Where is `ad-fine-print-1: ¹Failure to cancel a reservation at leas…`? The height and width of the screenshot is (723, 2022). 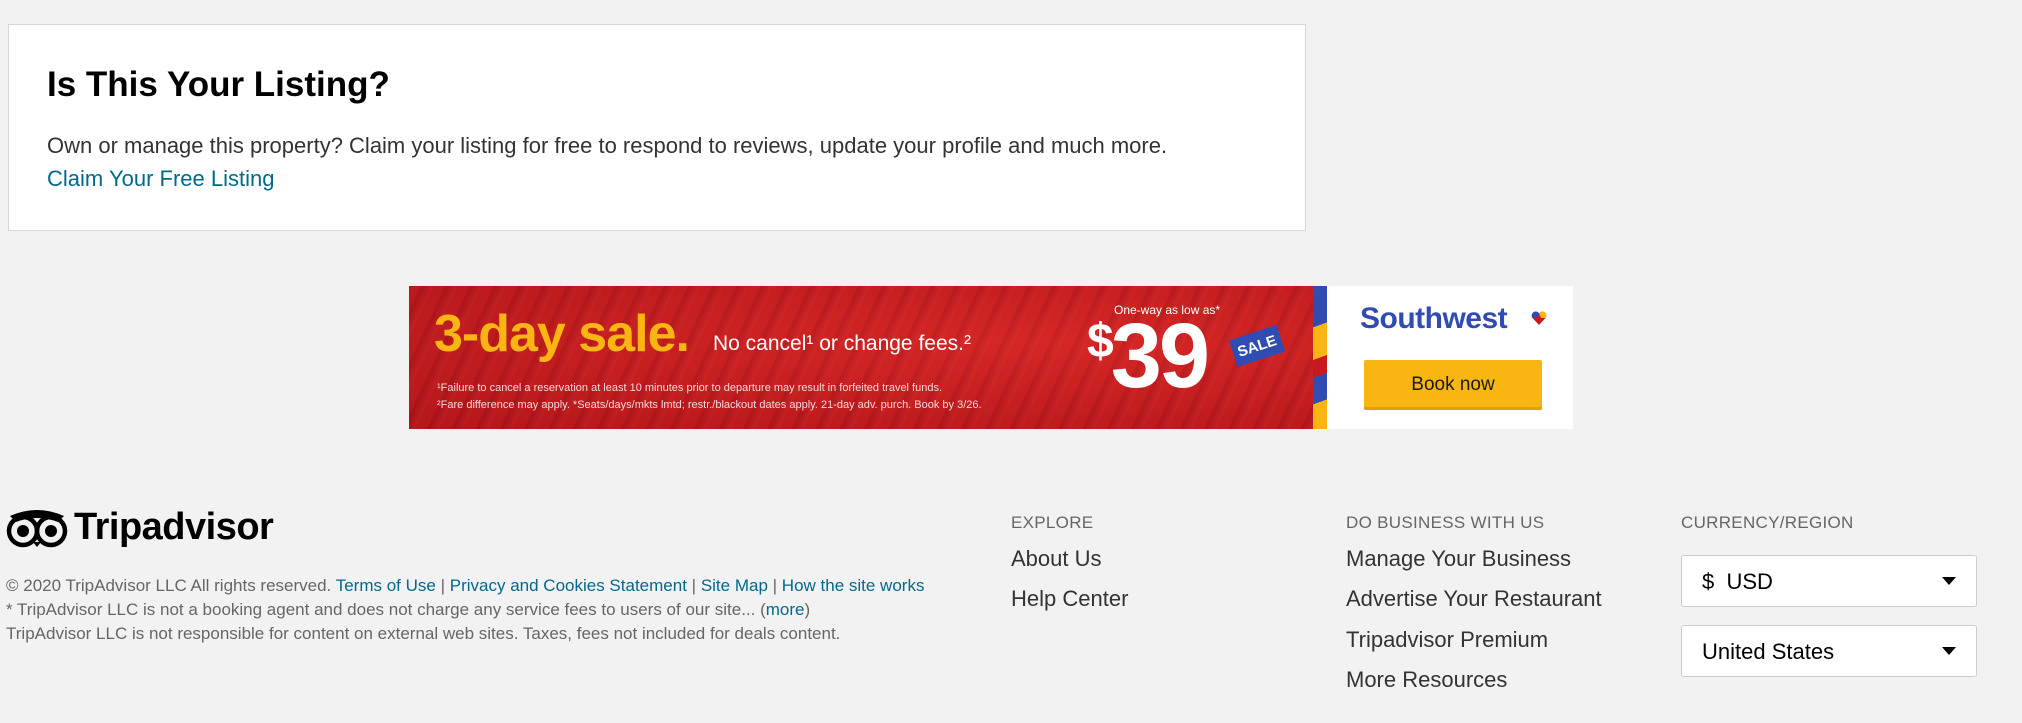
ad-fine-print-1: ¹Failure to cancel a reservation at leas… is located at coordinates (690, 388).